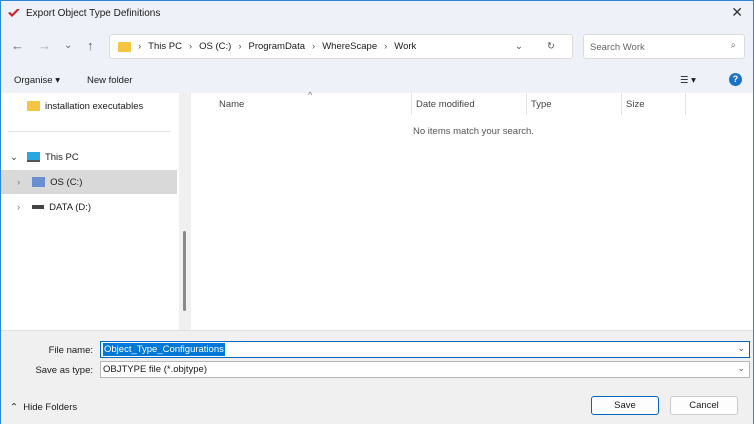 This screenshot has width=754, height=424. Describe the element at coordinates (735, 79) in the screenshot. I see `help-button: ?` at that location.